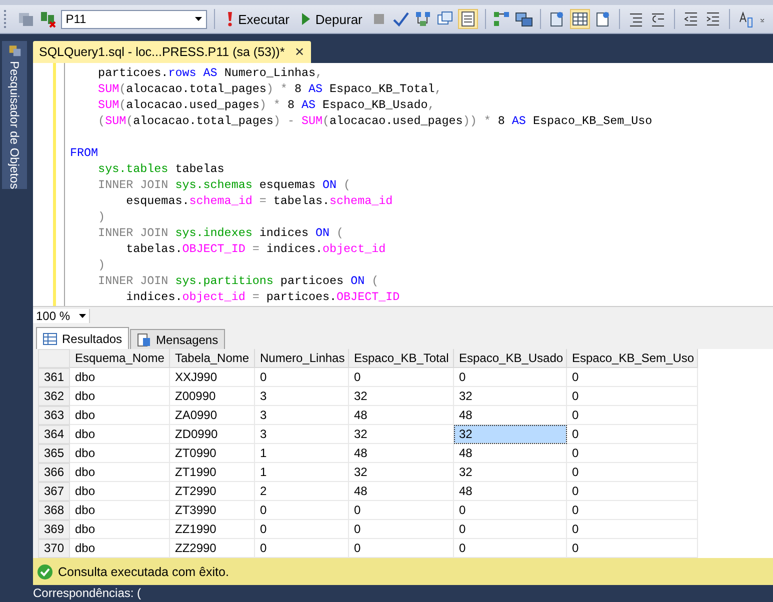 Image resolution: width=773 pixels, height=602 pixels. What do you see at coordinates (134, 19) in the screenshot?
I see `database-dropdown: P11` at bounding box center [134, 19].